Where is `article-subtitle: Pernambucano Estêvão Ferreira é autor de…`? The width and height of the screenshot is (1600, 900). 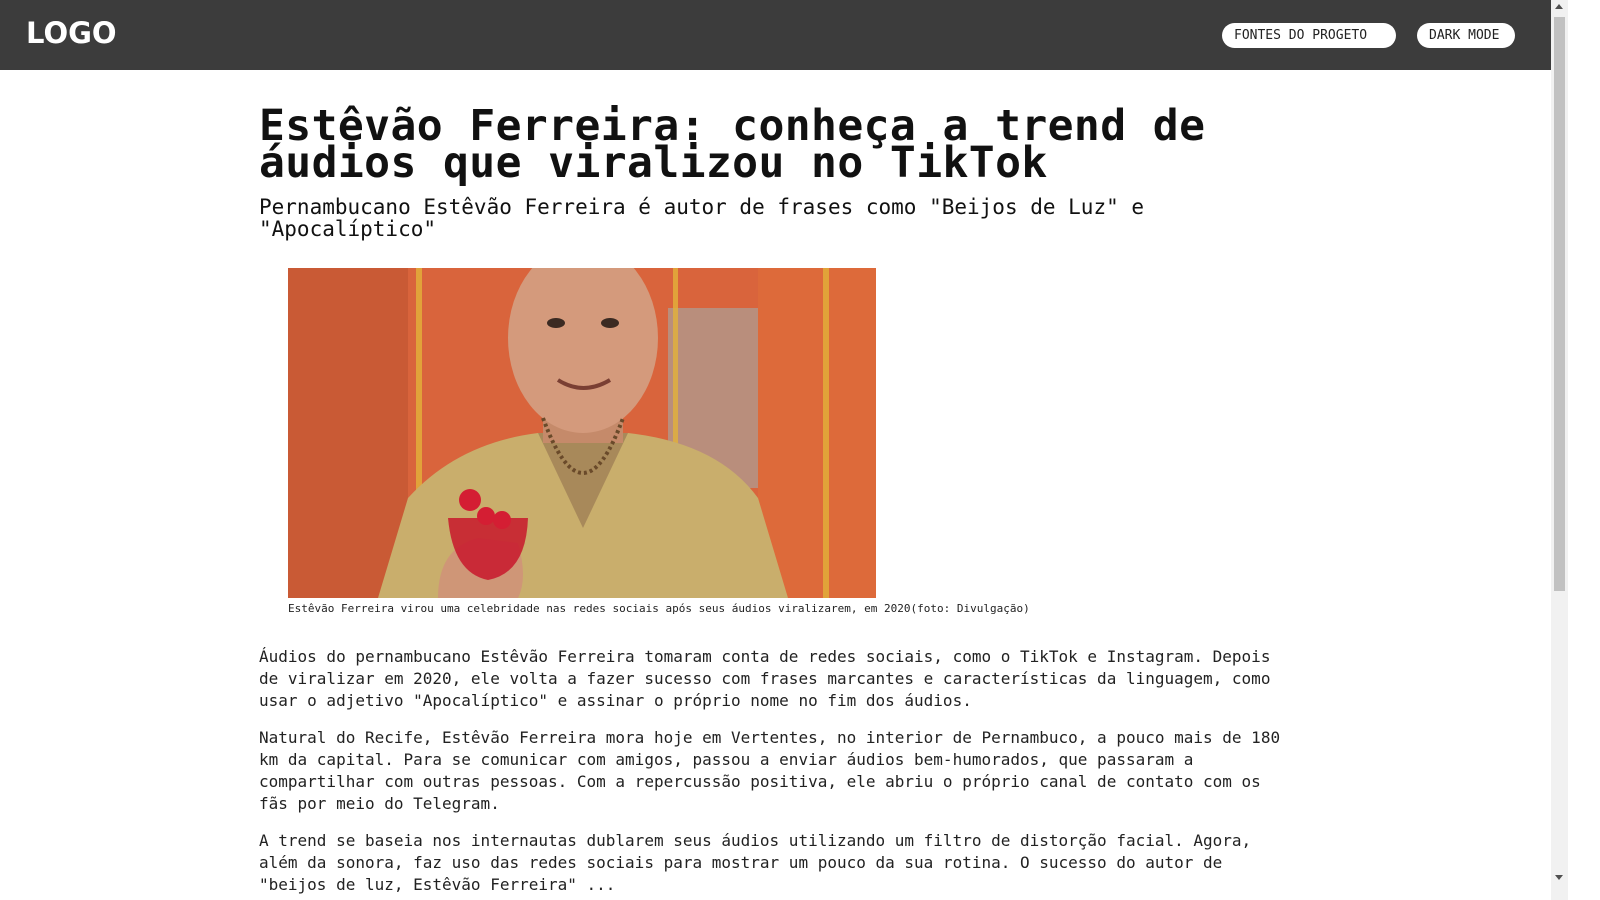 article-subtitle: Pernambucano Estêvão Ferreira é autor de… is located at coordinates (702, 218).